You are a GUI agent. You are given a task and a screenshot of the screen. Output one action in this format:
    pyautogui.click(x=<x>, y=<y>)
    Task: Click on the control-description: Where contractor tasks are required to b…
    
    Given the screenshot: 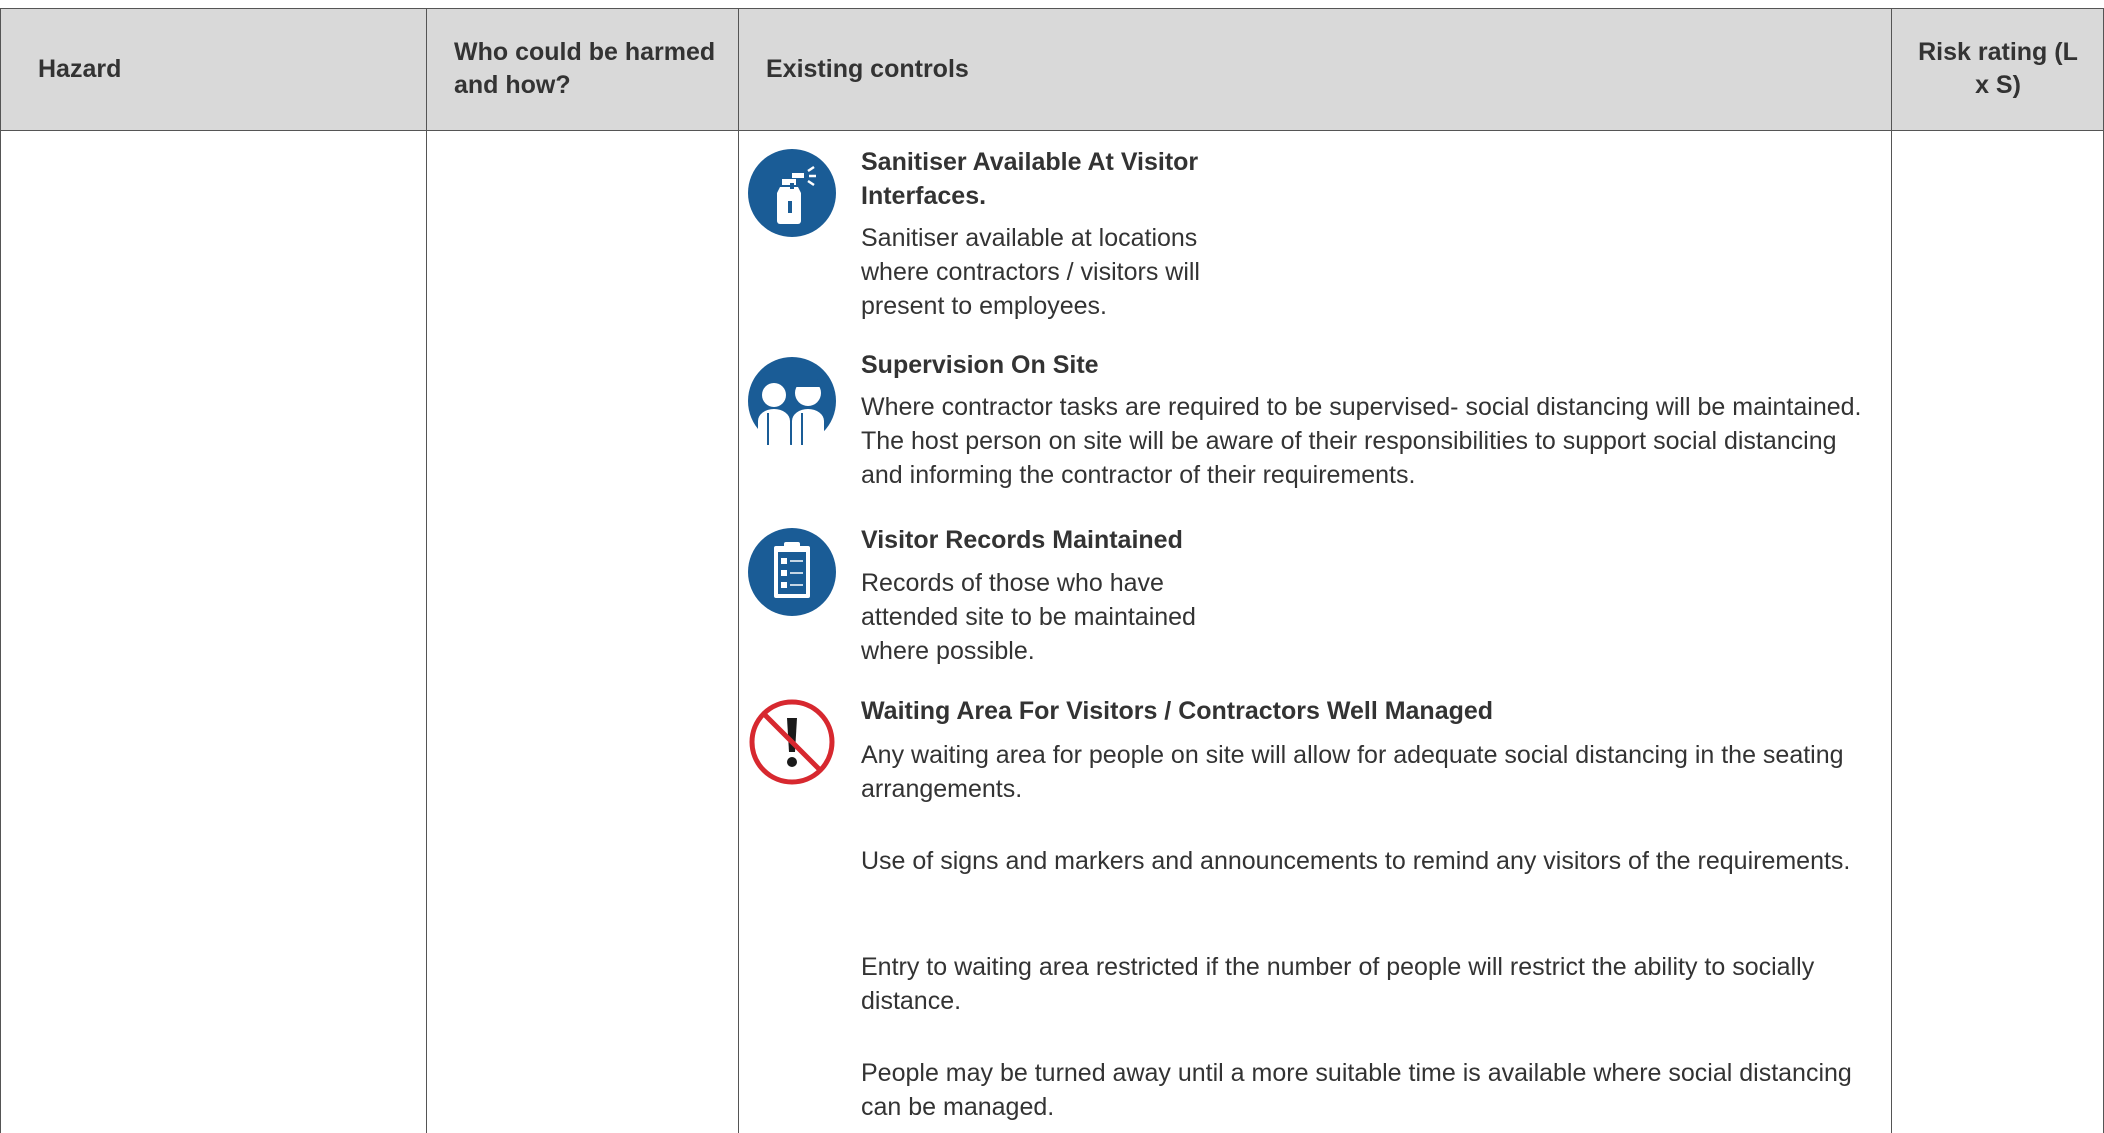 What is the action you would take?
    pyautogui.click(x=1361, y=441)
    